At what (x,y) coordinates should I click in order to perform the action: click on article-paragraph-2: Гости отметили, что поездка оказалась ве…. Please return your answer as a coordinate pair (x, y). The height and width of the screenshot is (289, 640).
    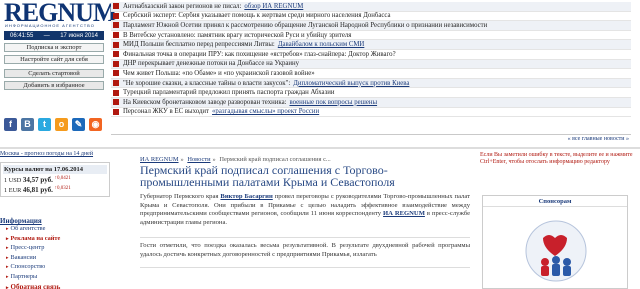
    Looking at the image, I should click on (305, 248).